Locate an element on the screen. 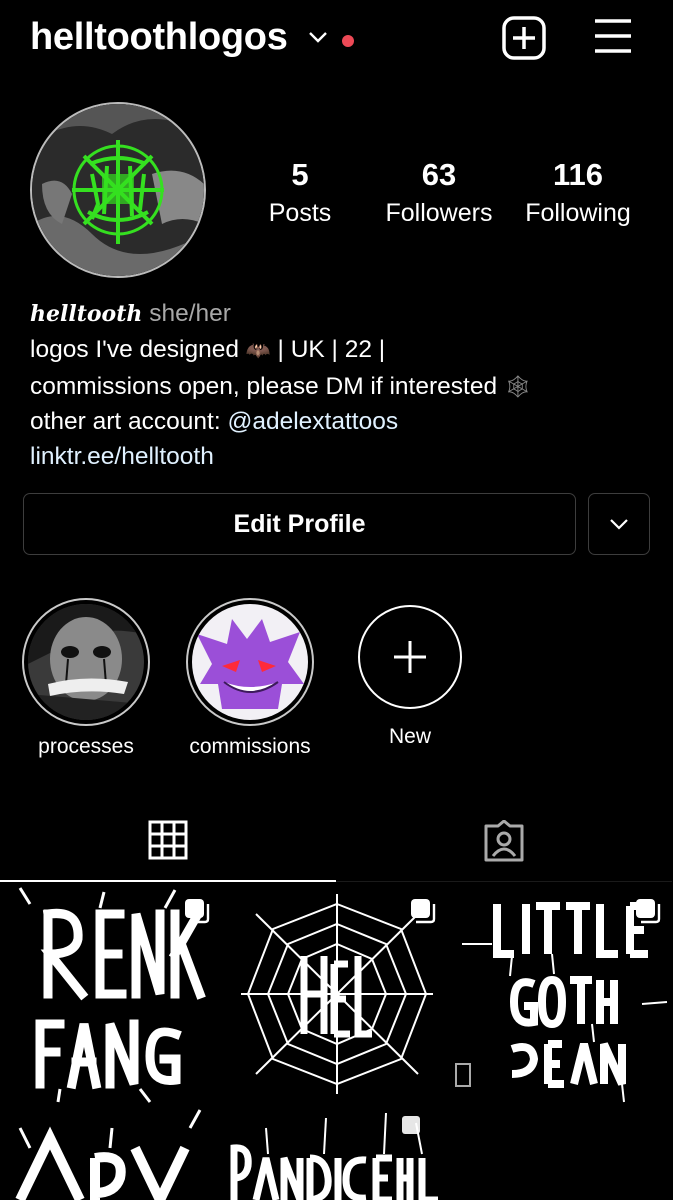  followers-stat: 63 Followers is located at coordinates (439, 193).